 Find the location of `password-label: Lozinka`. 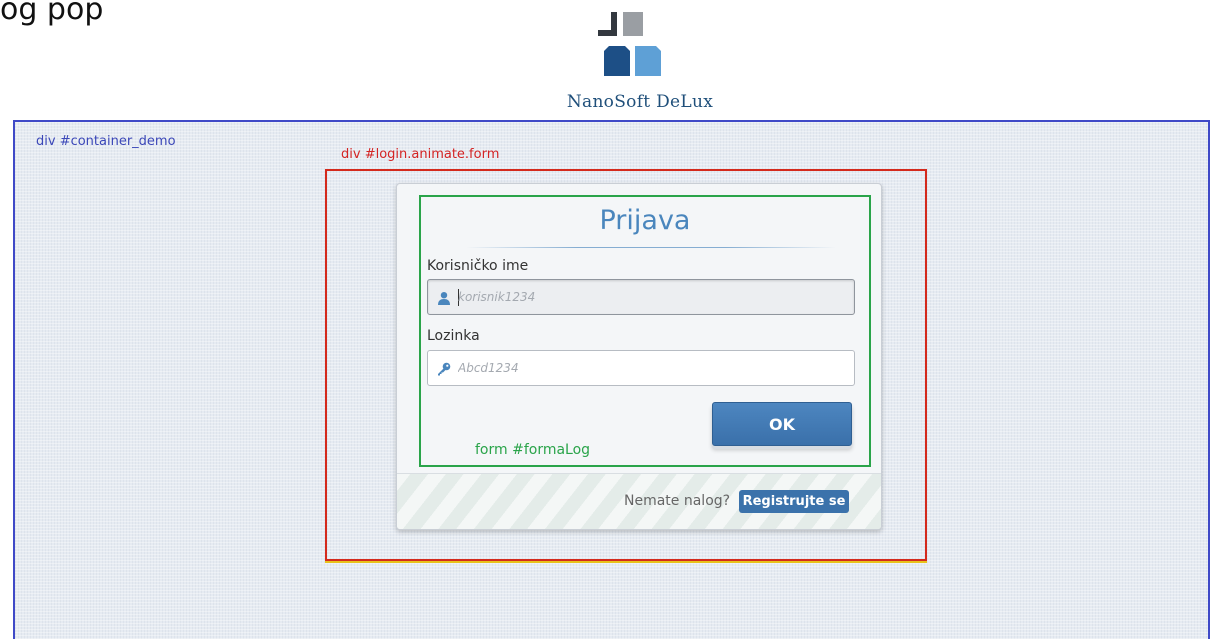

password-label: Lozinka is located at coordinates (453, 336).